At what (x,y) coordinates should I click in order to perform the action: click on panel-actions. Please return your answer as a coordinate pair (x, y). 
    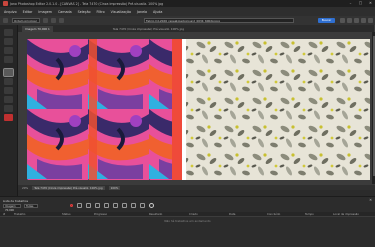
    Looking at the image, I should click on (112, 205).